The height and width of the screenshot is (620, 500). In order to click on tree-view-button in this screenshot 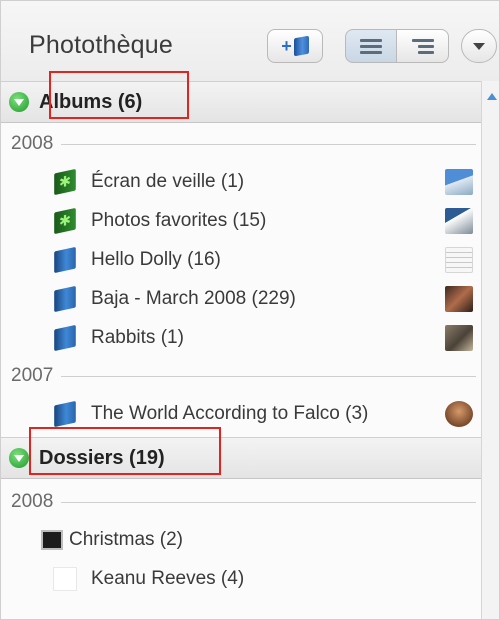, I will do `click(423, 46)`.